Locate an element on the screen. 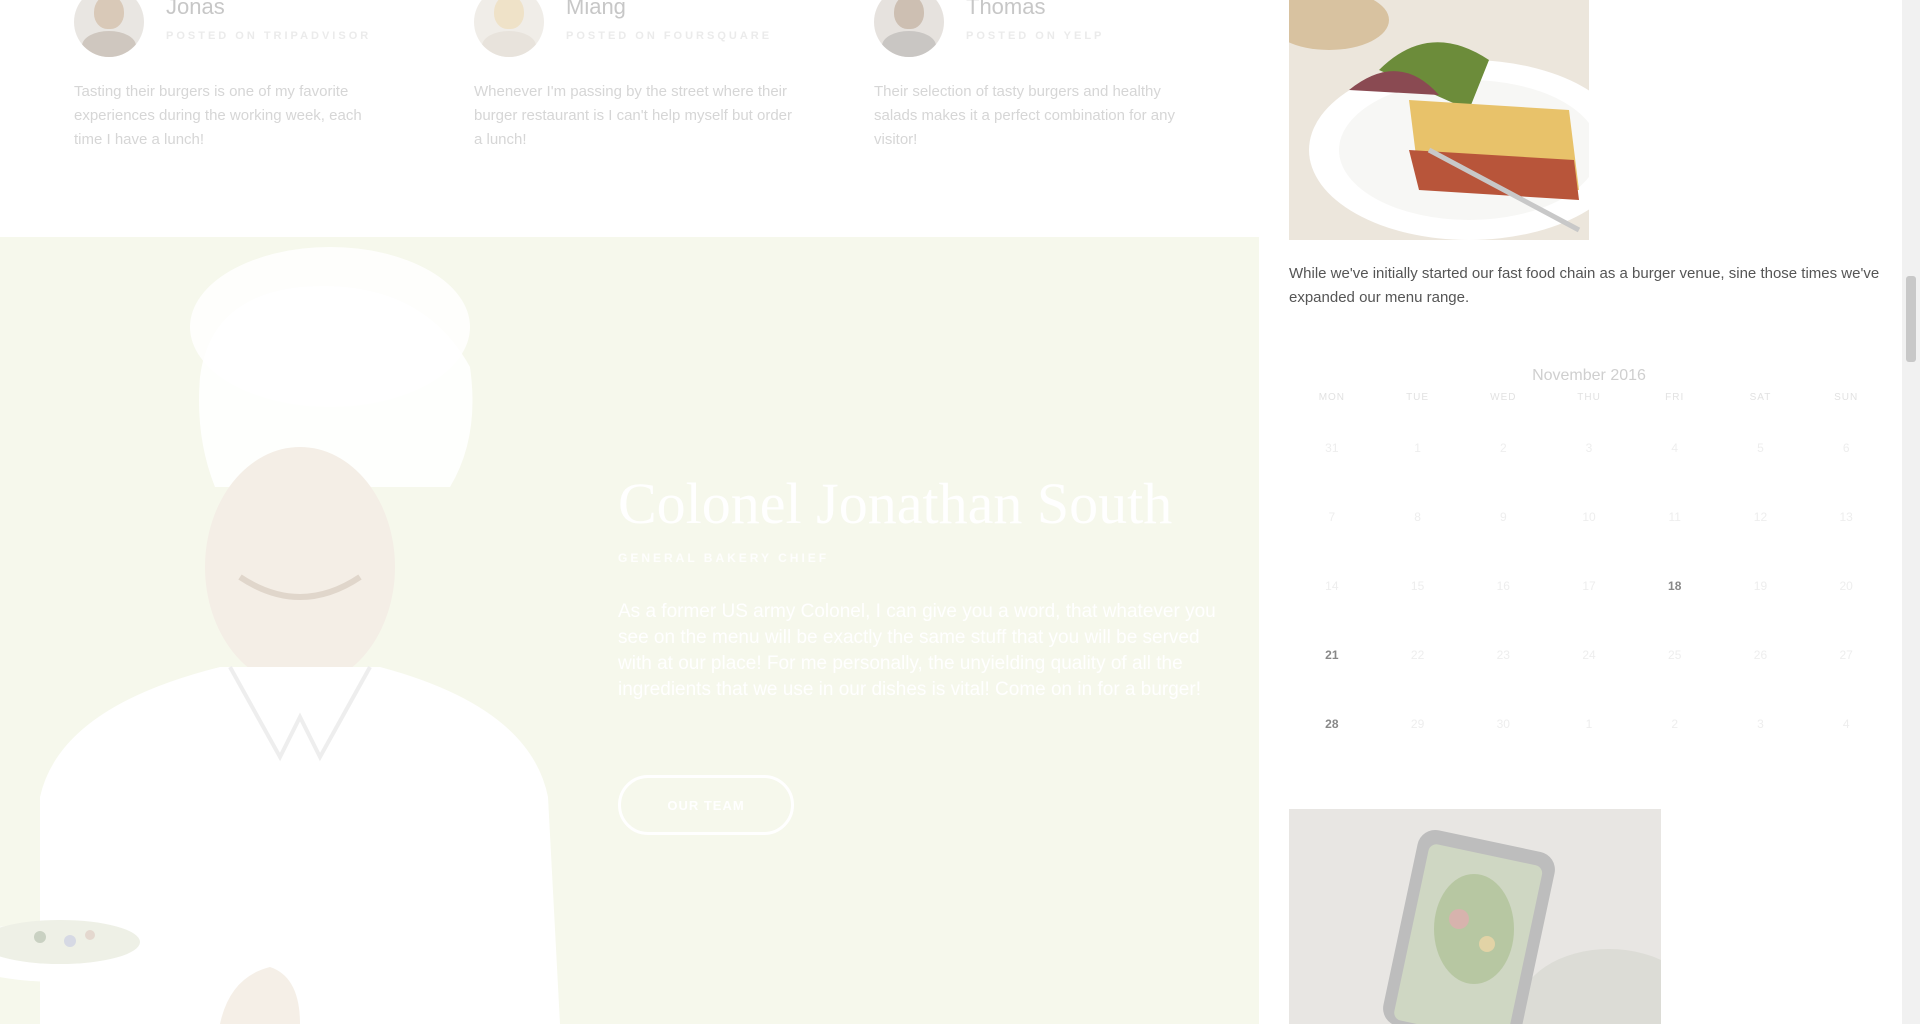 The image size is (1920, 1024). calendar-week: 31 1 2 3 4 5 6 is located at coordinates (1589, 448).